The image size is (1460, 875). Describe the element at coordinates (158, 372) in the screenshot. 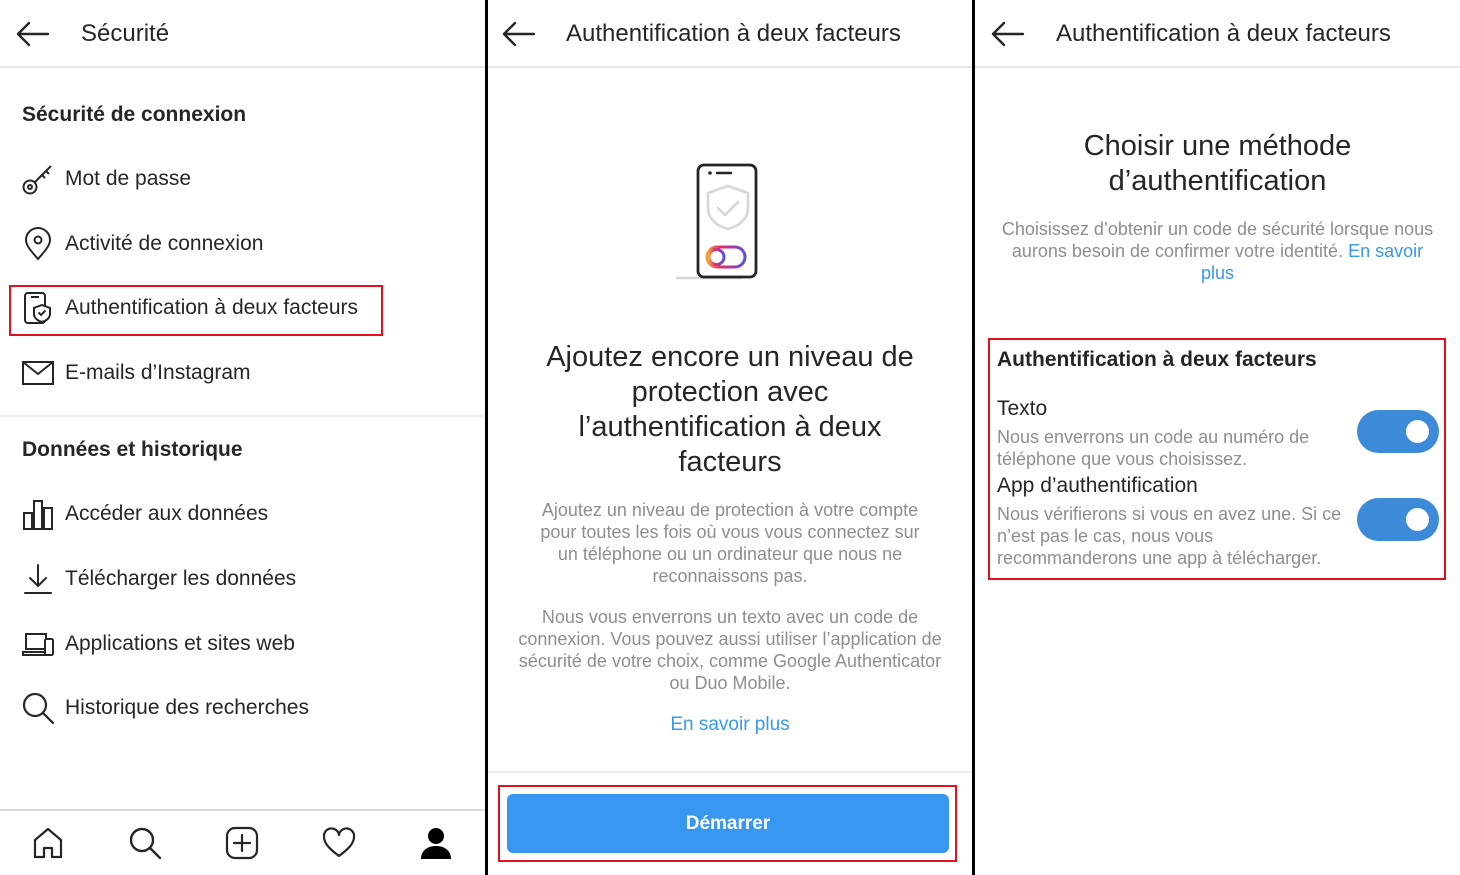

I see `menu-item-label: E-mails d’Instagram` at that location.